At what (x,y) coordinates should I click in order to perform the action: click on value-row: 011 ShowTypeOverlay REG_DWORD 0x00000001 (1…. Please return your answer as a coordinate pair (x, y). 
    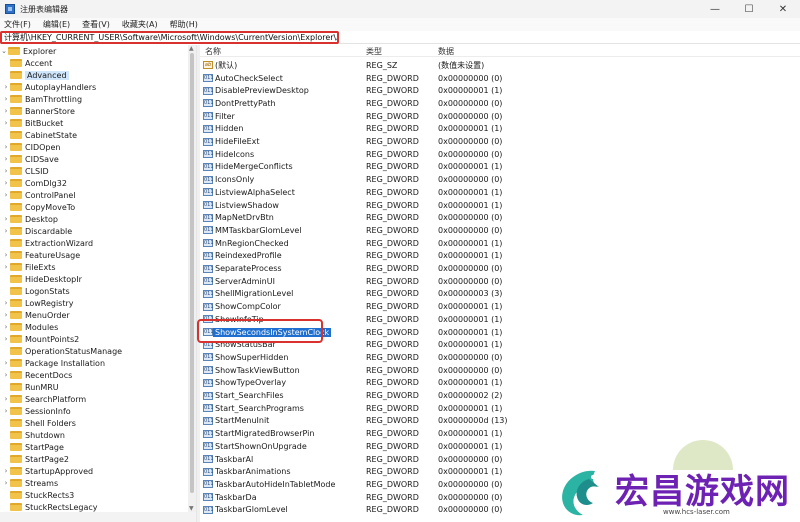
    Looking at the image, I should click on (500, 383).